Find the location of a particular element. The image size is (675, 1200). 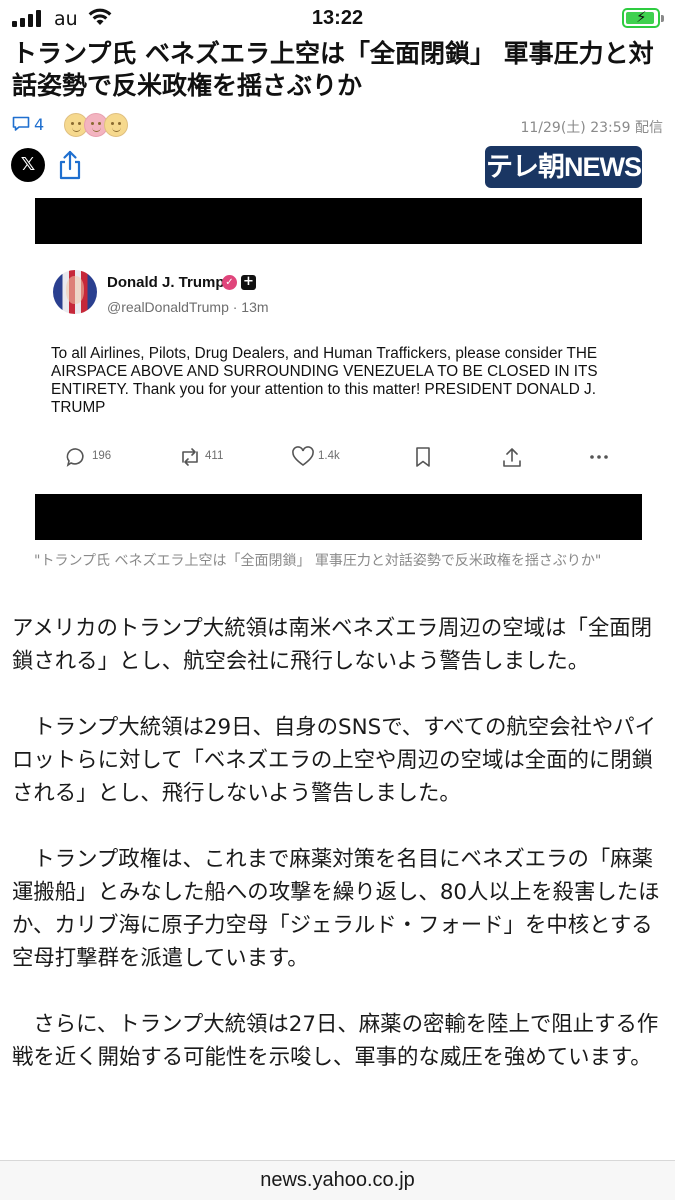

upload-icon is located at coordinates (512, 457).